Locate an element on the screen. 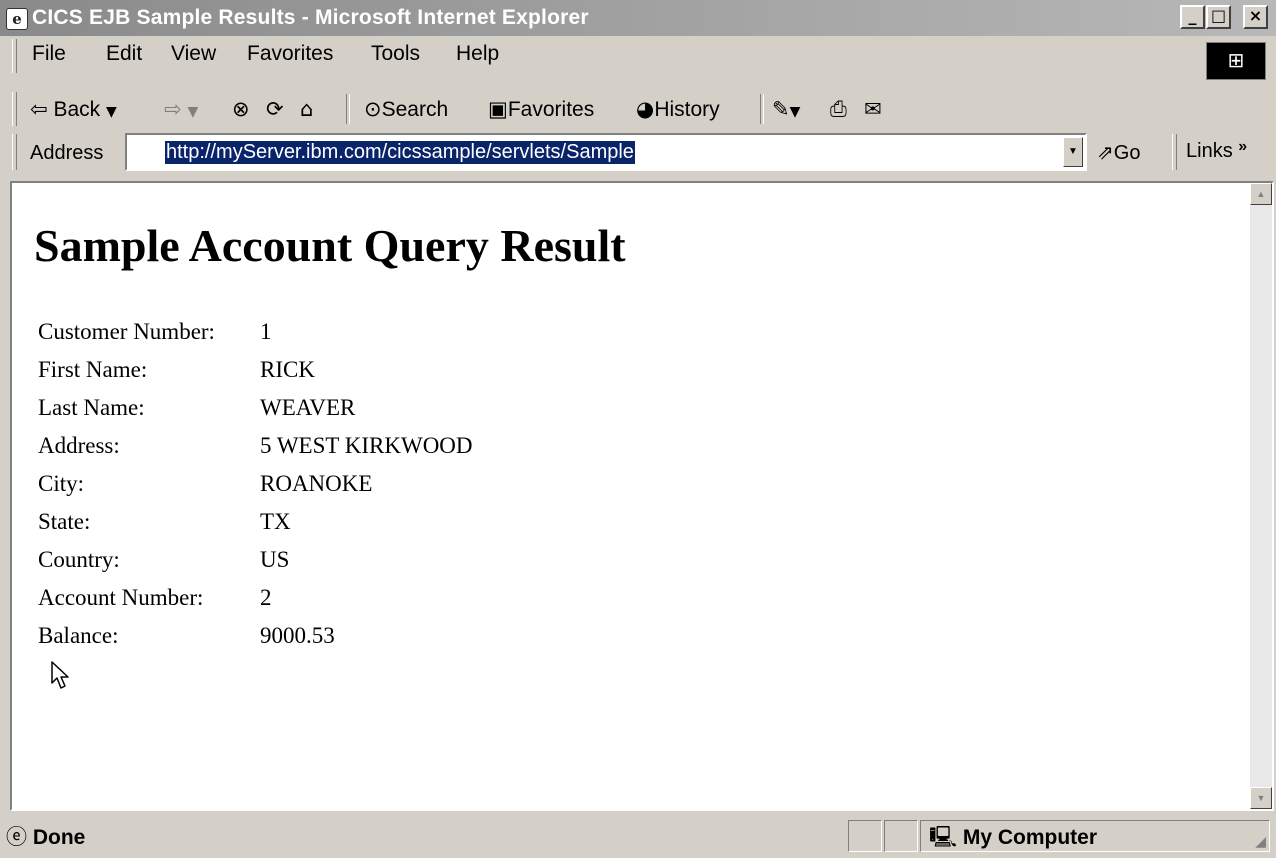 This screenshot has height=858, width=1276. go-arrow-icon: ⇗ is located at coordinates (1105, 152).